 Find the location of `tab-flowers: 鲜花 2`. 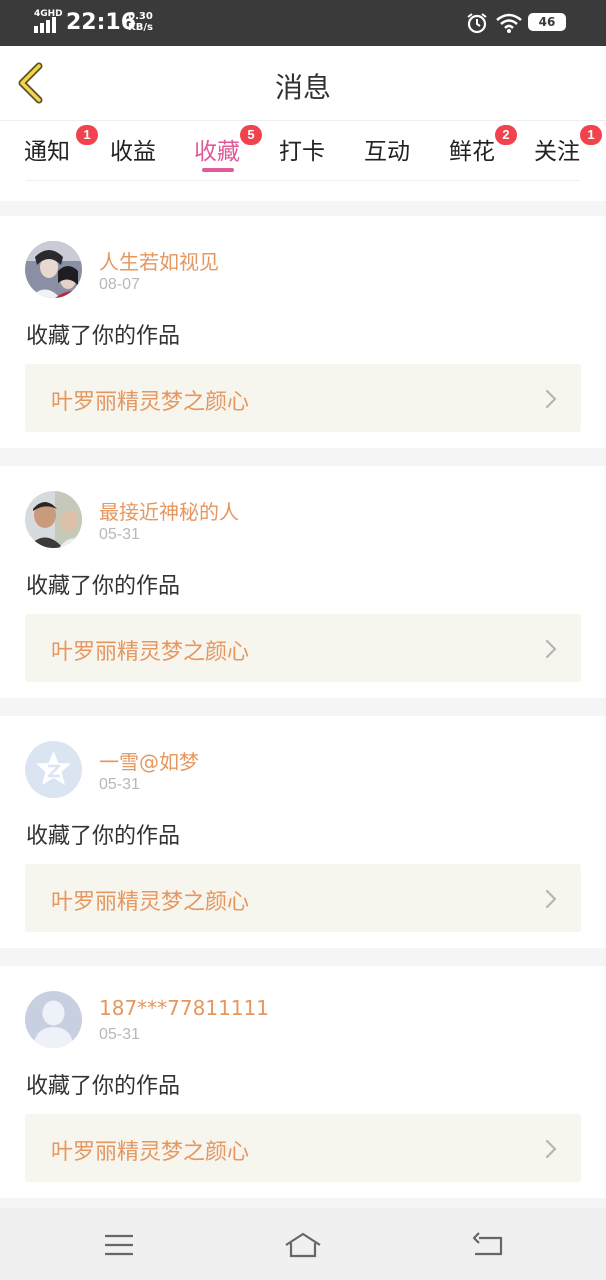

tab-flowers: 鲜花 2 is located at coordinates (483, 145).